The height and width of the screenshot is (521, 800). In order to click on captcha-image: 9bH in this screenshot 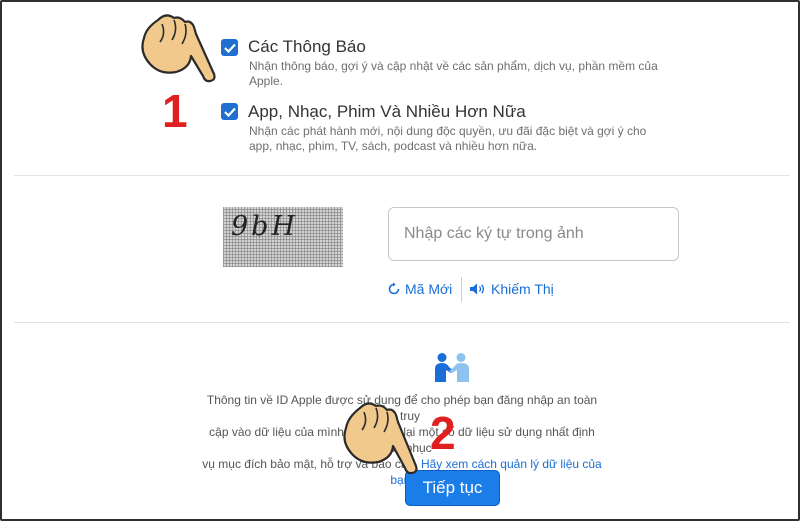, I will do `click(283, 237)`.